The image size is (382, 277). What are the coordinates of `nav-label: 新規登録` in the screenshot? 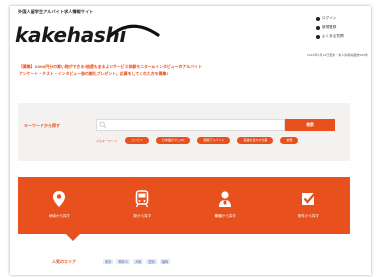 It's located at (329, 27).